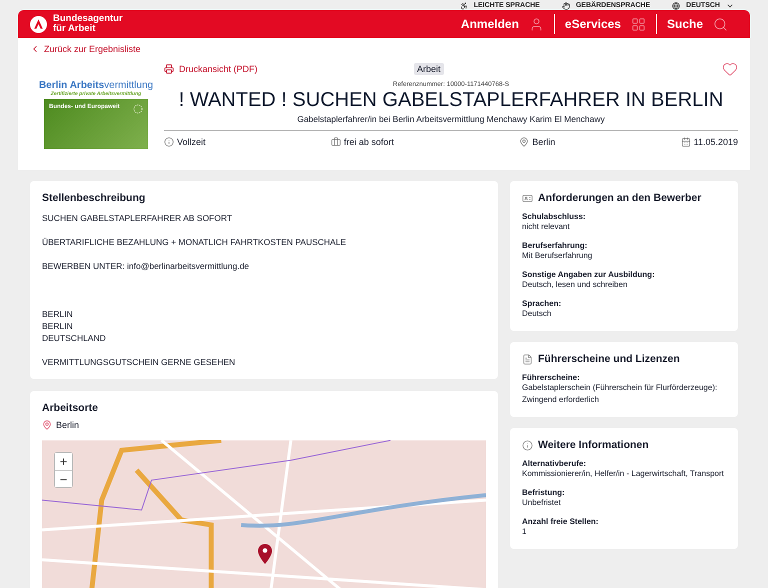  I want to click on field-label: Sprachen:, so click(542, 303).